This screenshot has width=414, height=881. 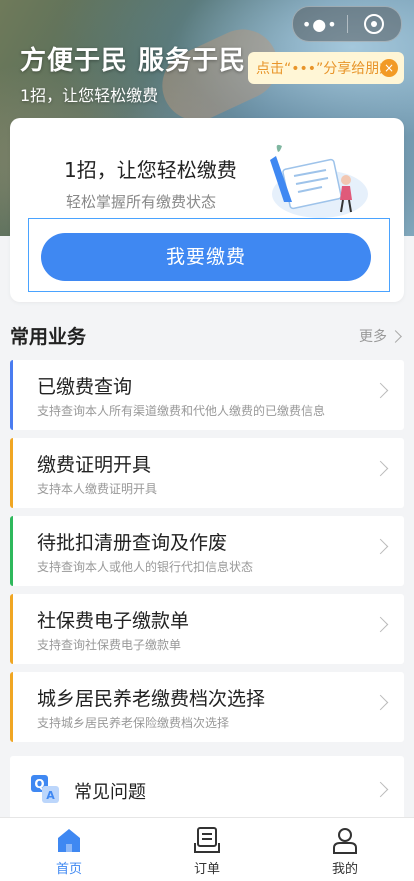 I want to click on pay-card-subline: 轻松掌握所有缴费状态, so click(x=141, y=202).